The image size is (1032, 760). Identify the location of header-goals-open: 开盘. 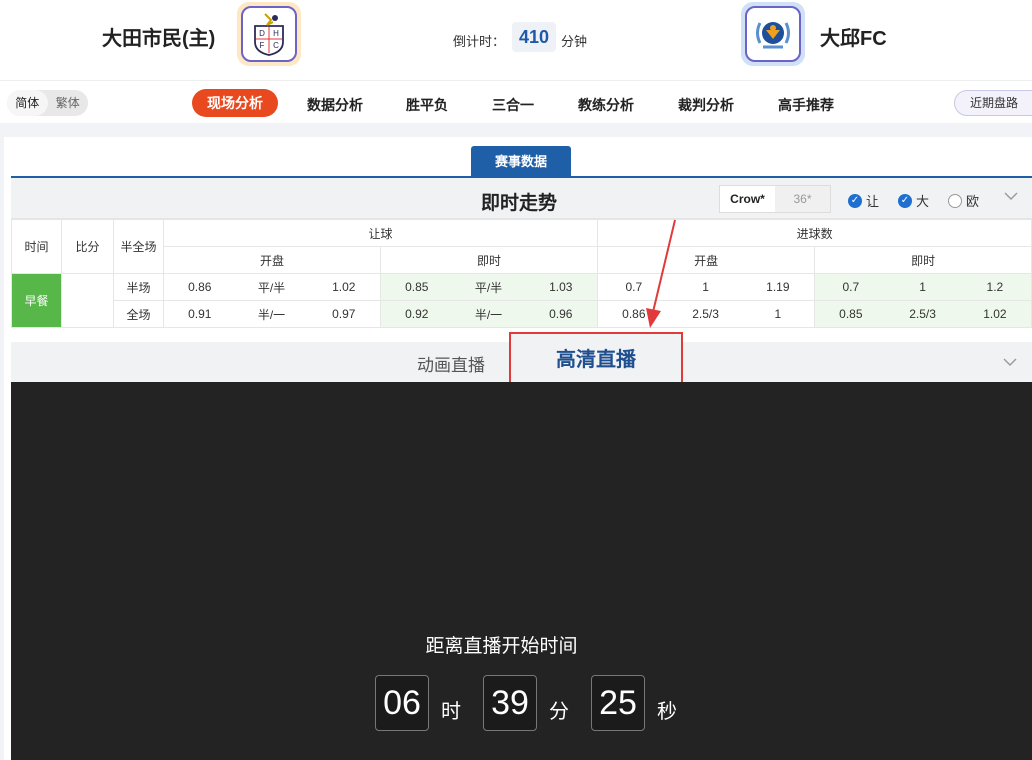
(706, 260).